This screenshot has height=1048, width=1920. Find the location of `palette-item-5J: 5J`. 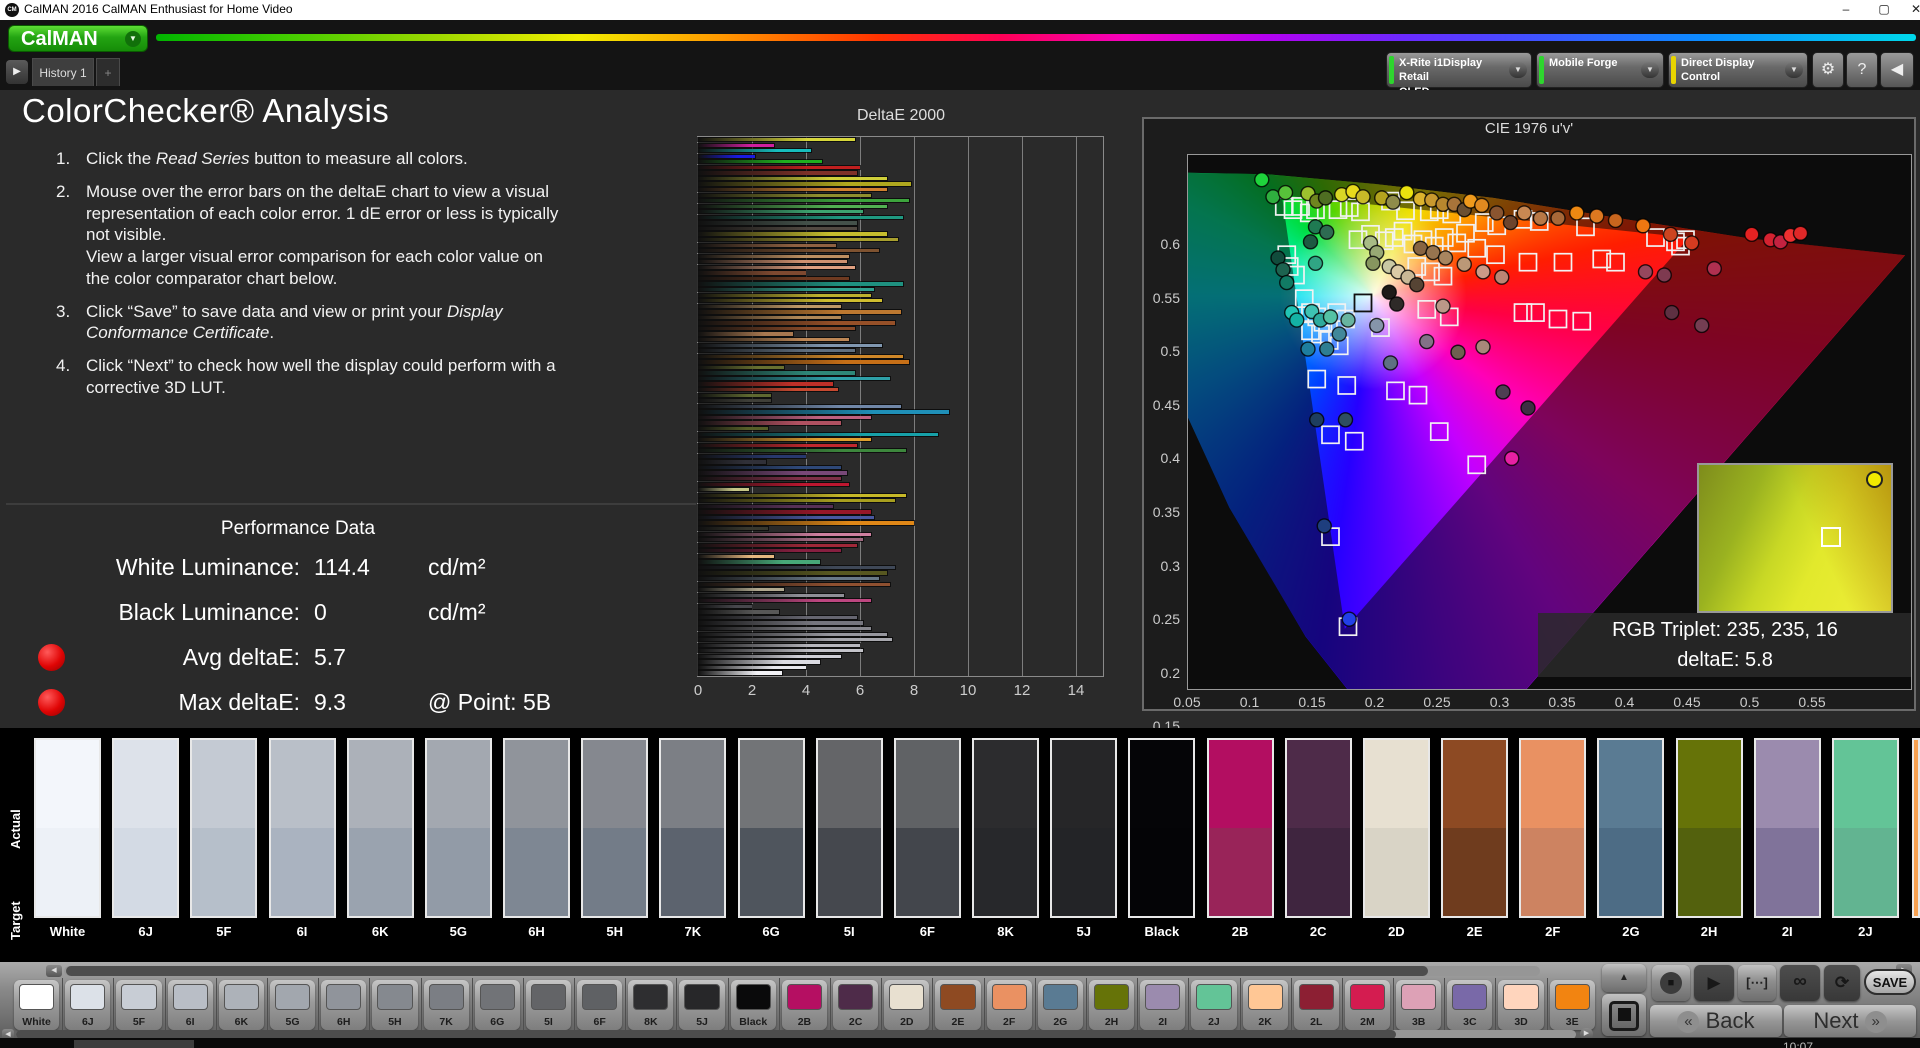

palette-item-5J: 5J is located at coordinates (702, 1005).